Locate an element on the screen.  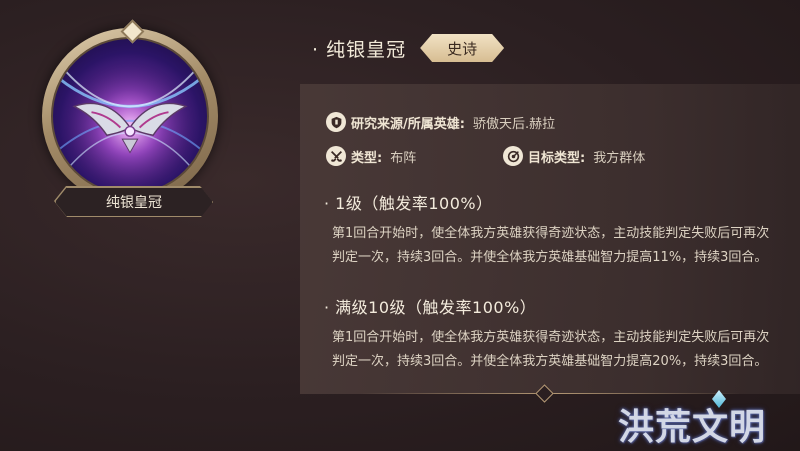
logo-text: 洪荒文明 is located at coordinates (692, 427).